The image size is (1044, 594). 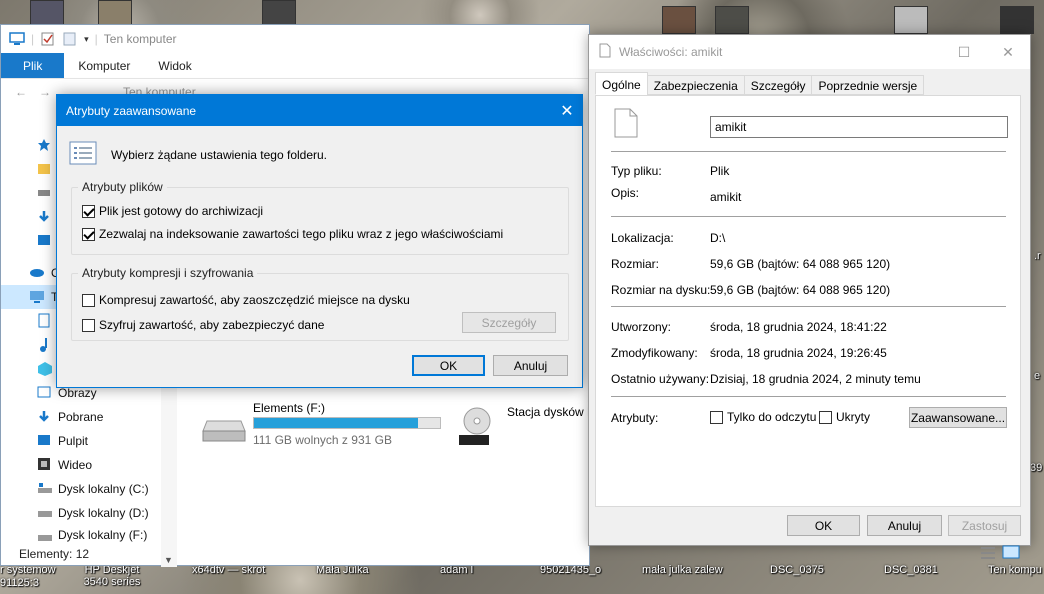 What do you see at coordinates (695, 85) in the screenshot?
I see `tab-security: Zabezpieczenia` at bounding box center [695, 85].